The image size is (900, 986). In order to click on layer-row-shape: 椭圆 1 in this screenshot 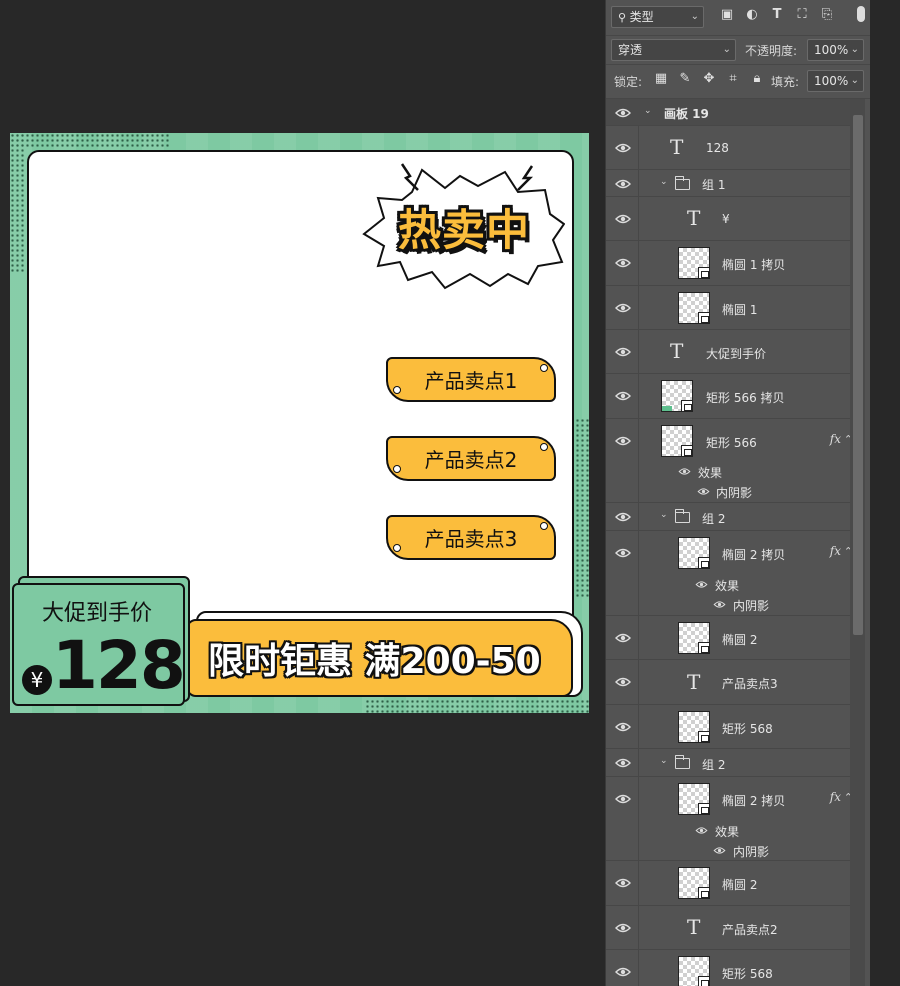, I will do `click(729, 308)`.